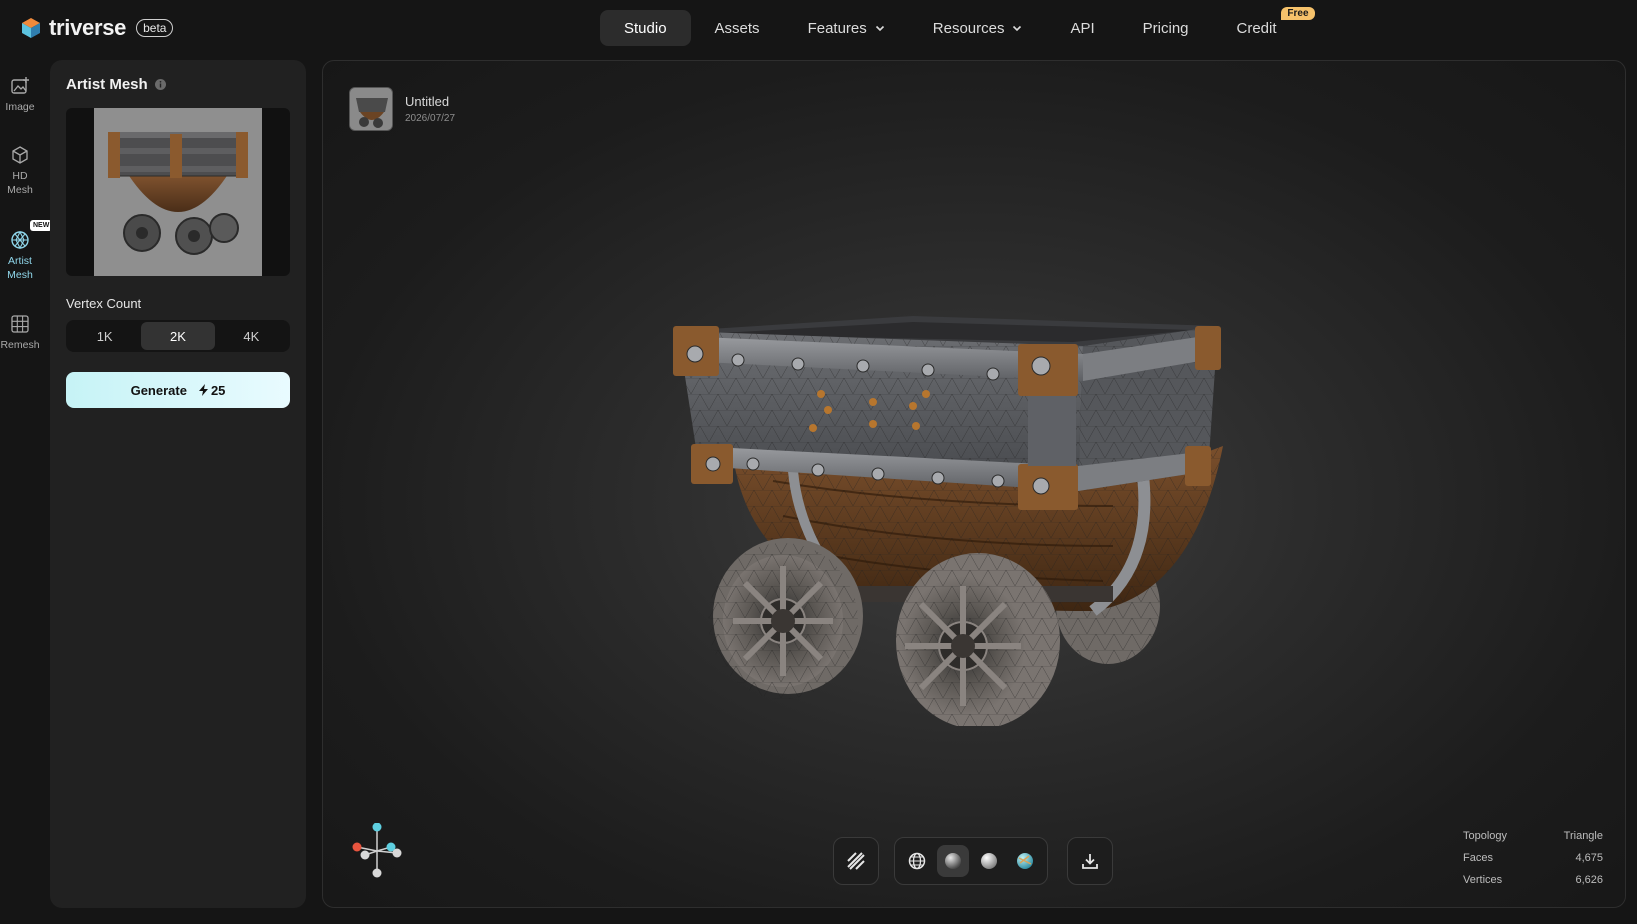  Describe the element at coordinates (1533, 880) in the screenshot. I see `stat-row-vertices: Vertices 6,626` at that location.